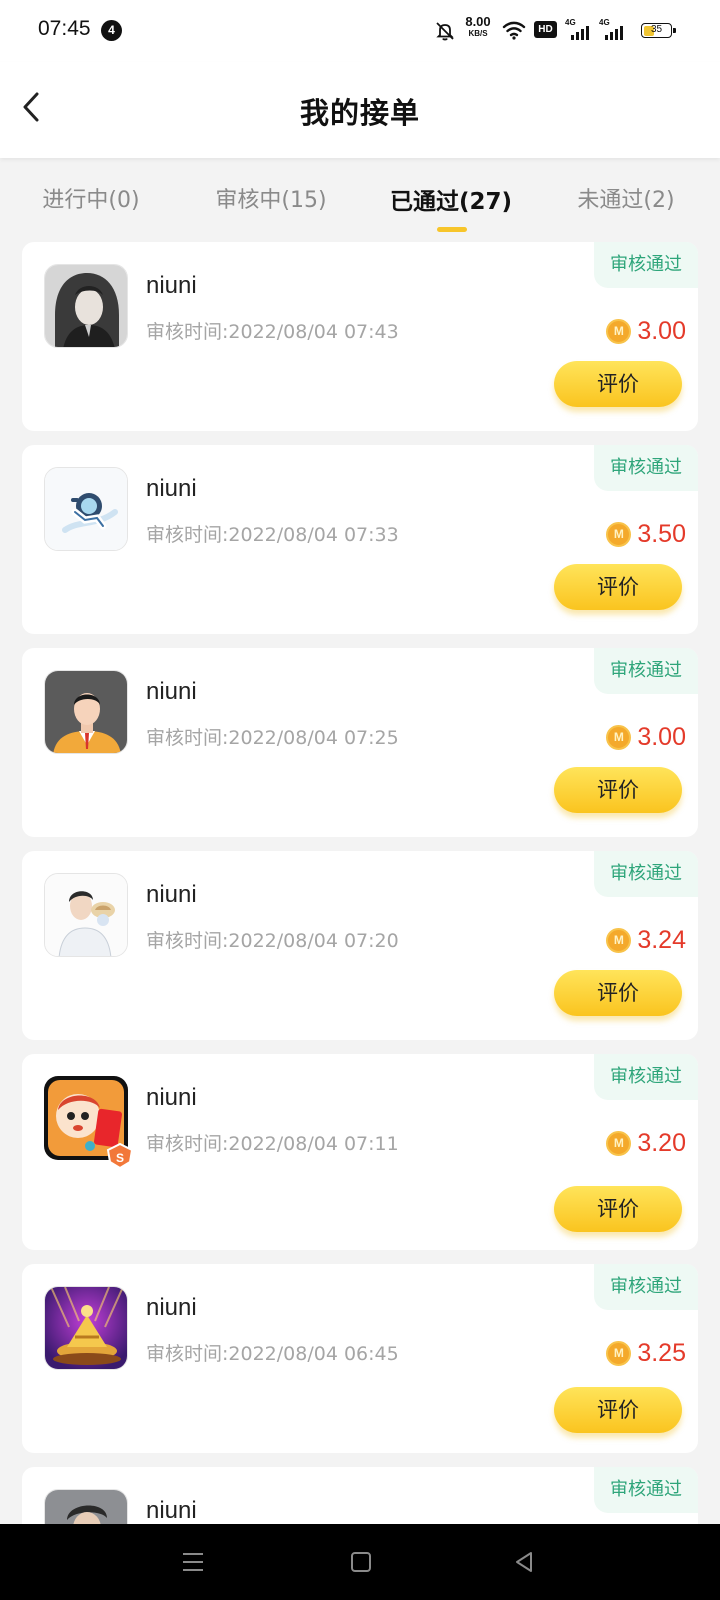  Describe the element at coordinates (661, 1142) in the screenshot. I see `amount-value: 3.20` at that location.